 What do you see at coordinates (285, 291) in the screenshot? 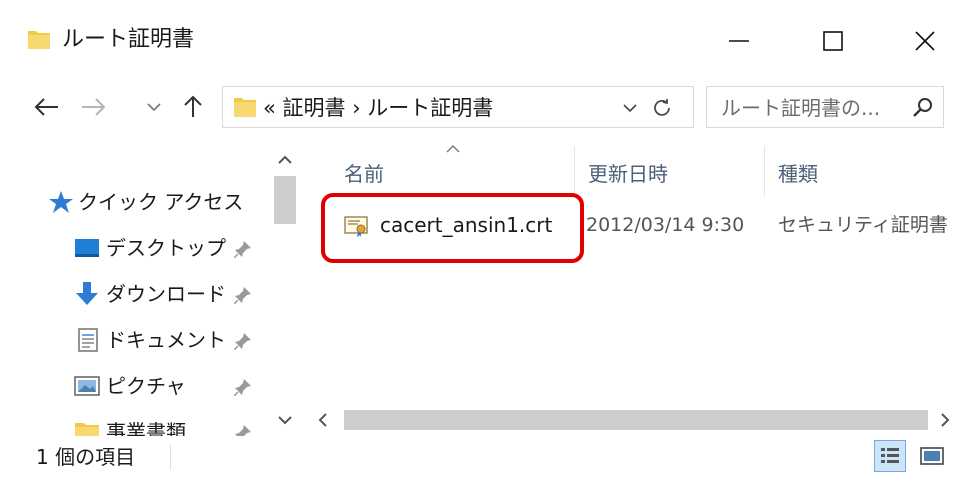
I see `navigation-scrollbar` at bounding box center [285, 291].